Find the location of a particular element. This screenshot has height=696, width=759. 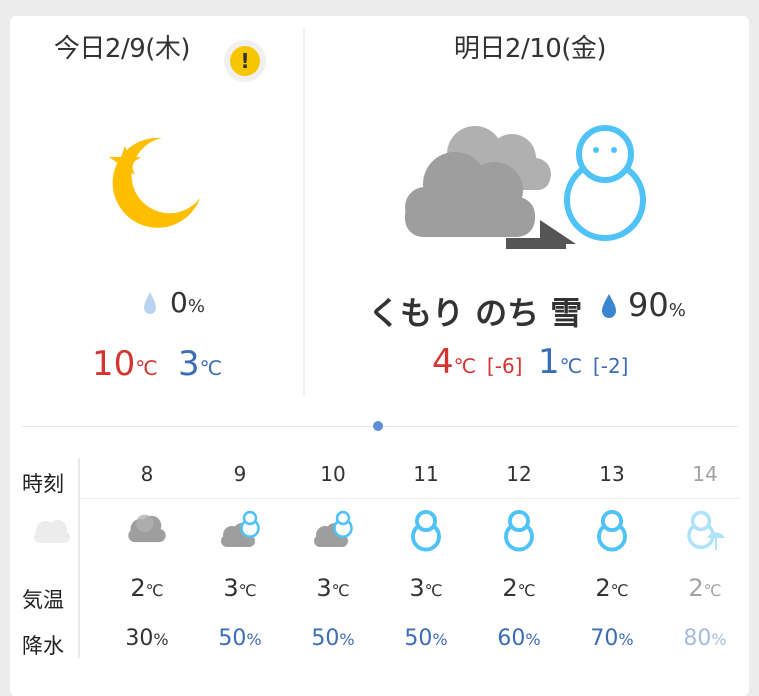

alert-icon: ! is located at coordinates (245, 61).